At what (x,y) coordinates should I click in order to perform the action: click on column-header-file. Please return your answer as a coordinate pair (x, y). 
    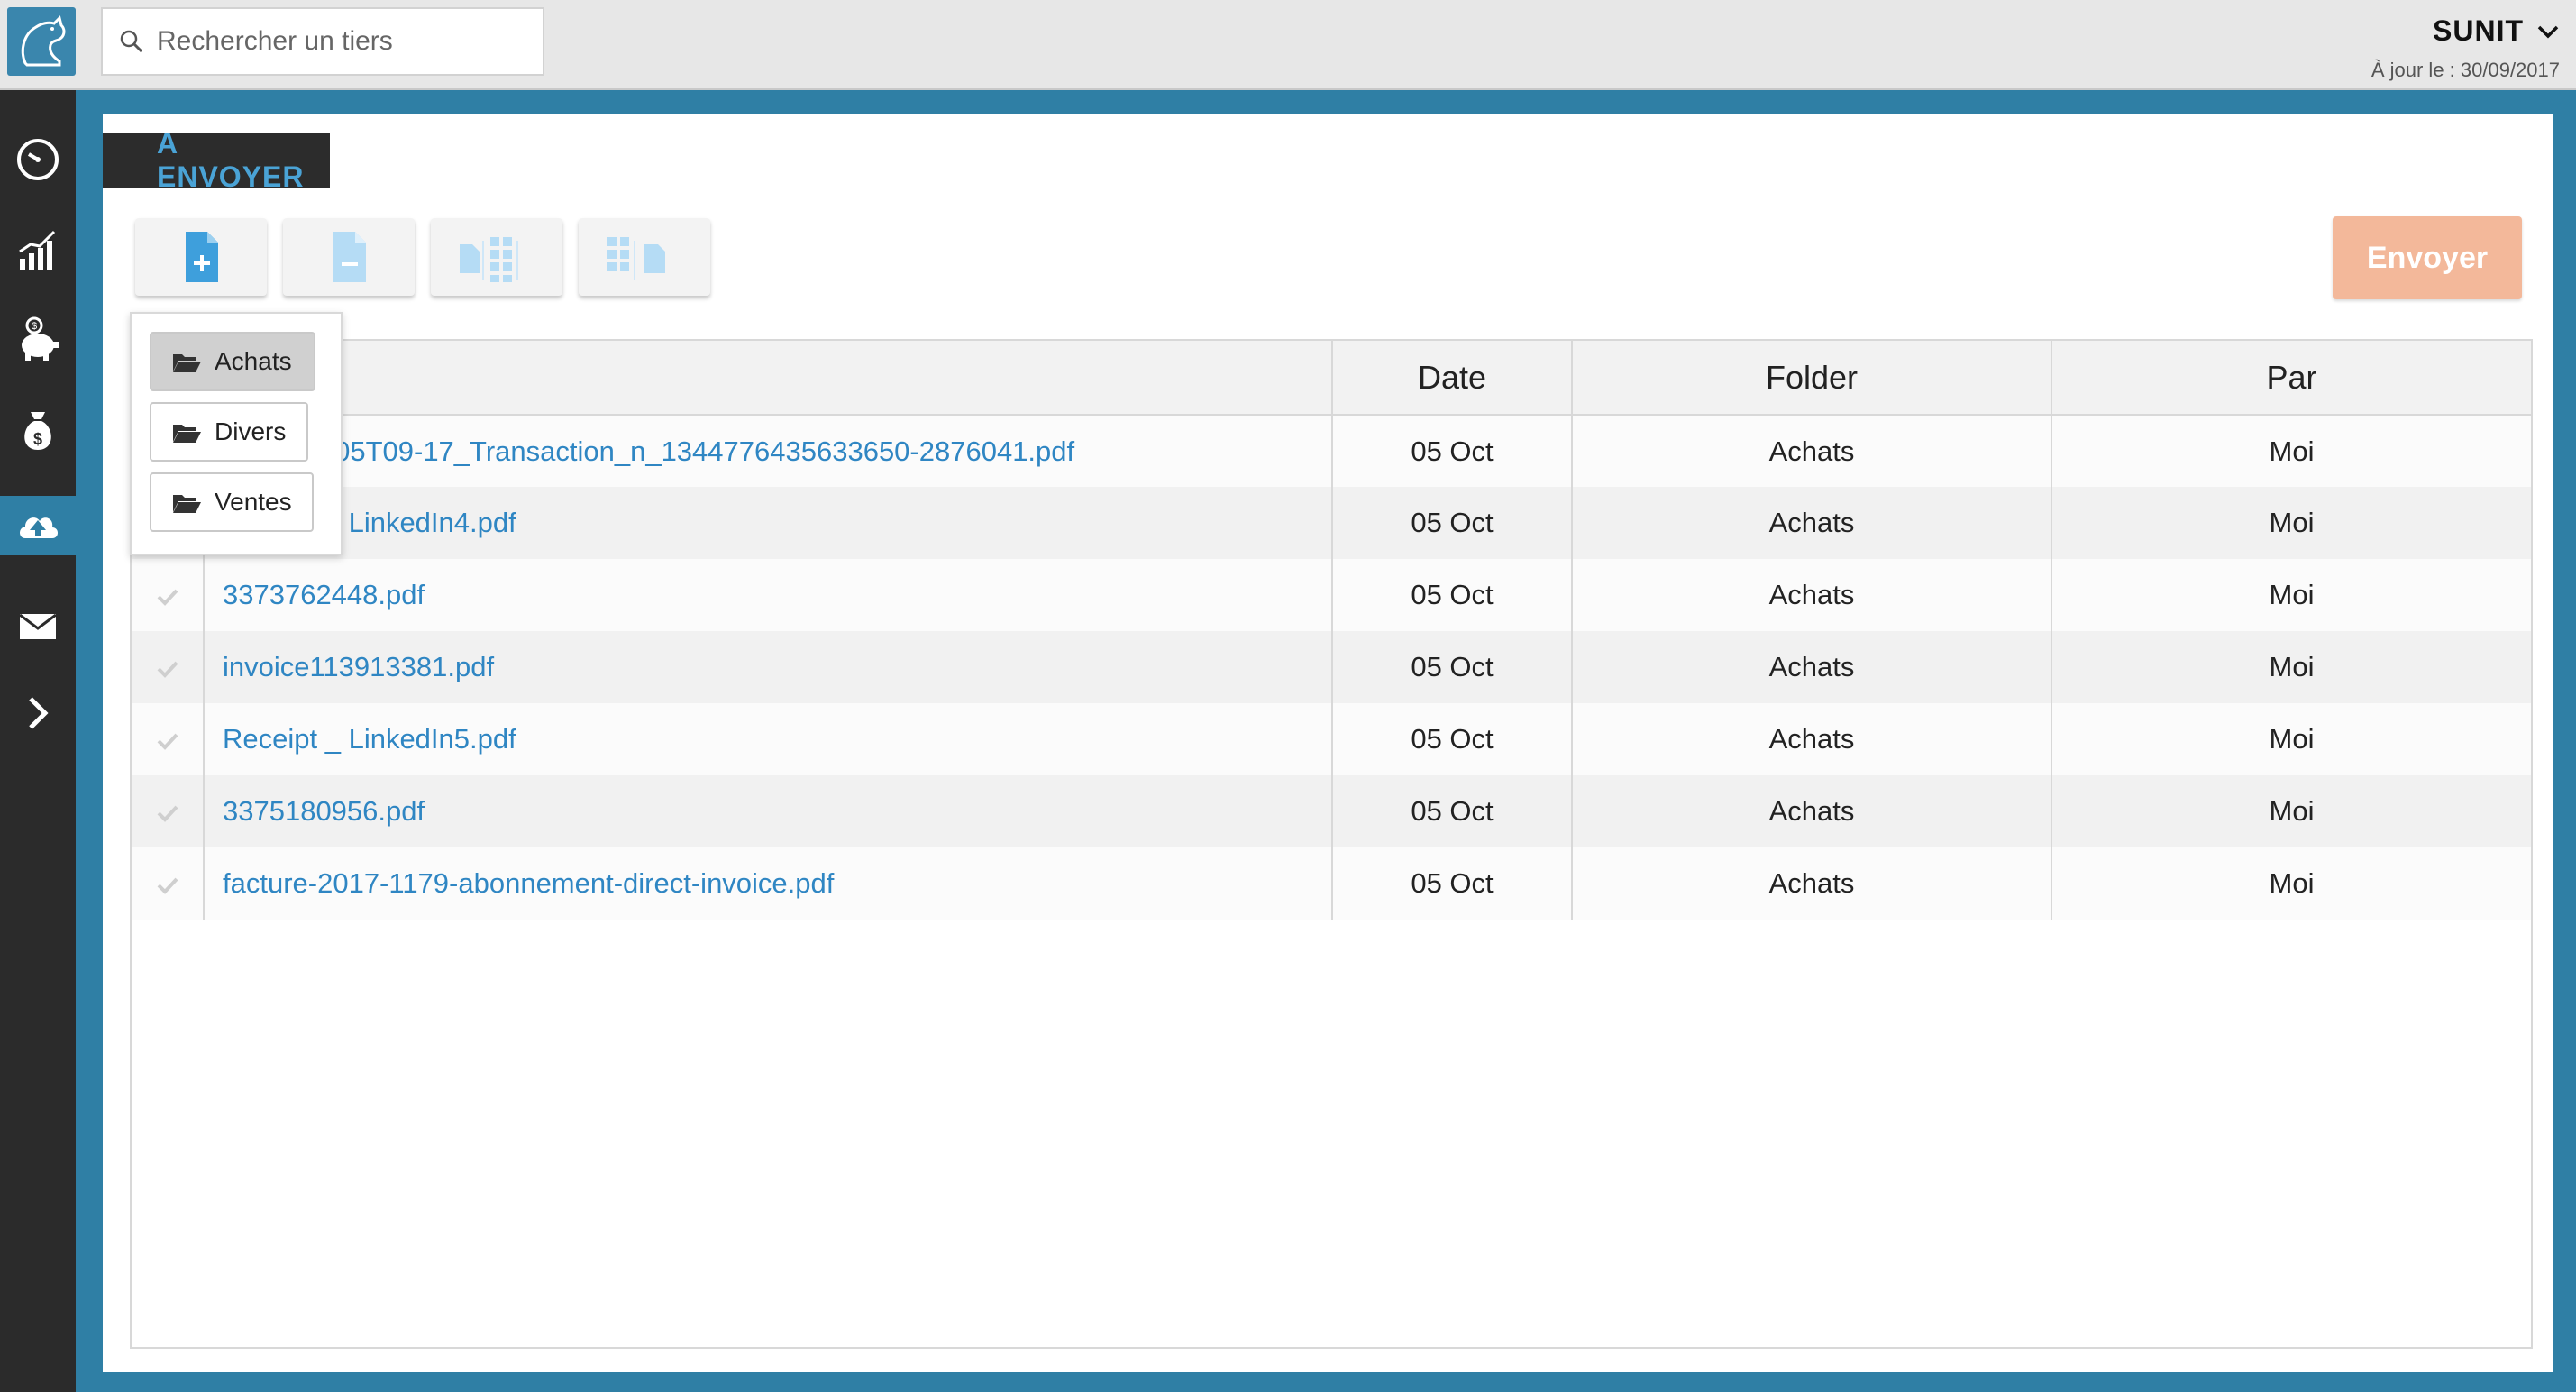
    Looking at the image, I should click on (769, 378).